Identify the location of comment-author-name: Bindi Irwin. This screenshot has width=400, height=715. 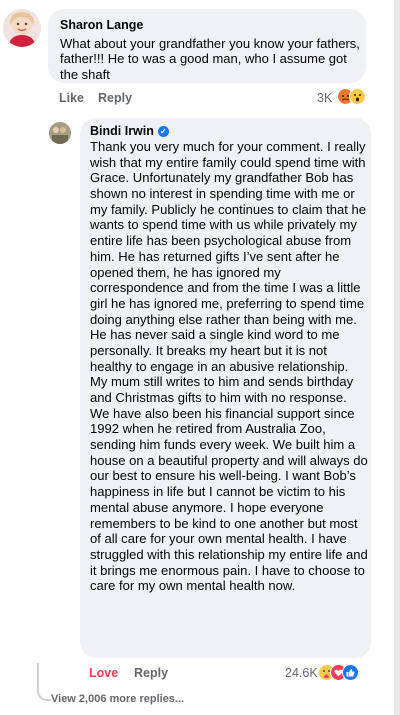
(122, 131).